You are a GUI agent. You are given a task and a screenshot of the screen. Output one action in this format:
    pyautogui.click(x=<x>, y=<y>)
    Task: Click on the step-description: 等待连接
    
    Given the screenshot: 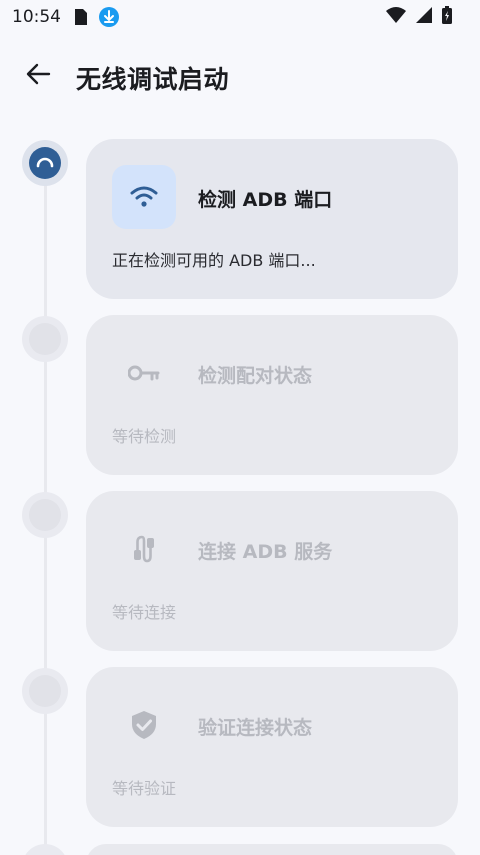 What is the action you would take?
    pyautogui.click(x=144, y=612)
    